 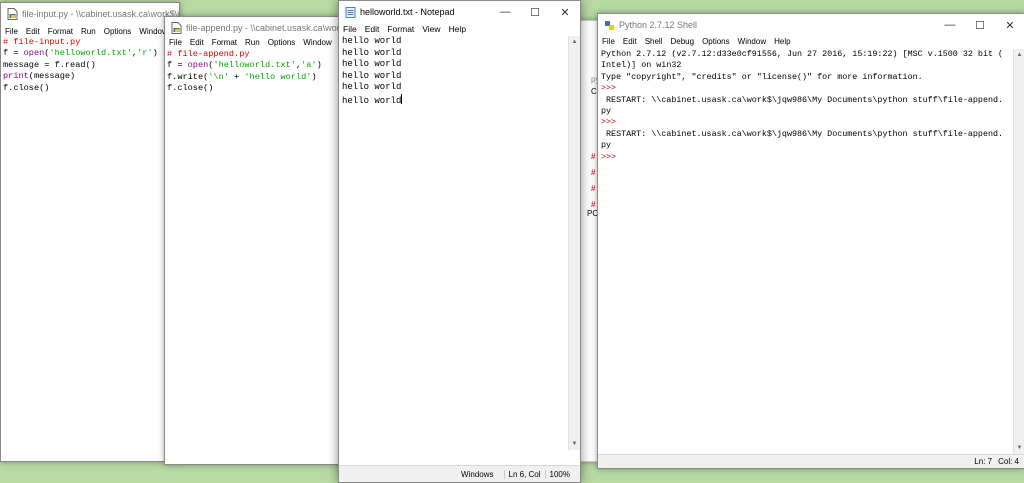 What do you see at coordinates (350, 12) in the screenshot?
I see `notepad-icon` at bounding box center [350, 12].